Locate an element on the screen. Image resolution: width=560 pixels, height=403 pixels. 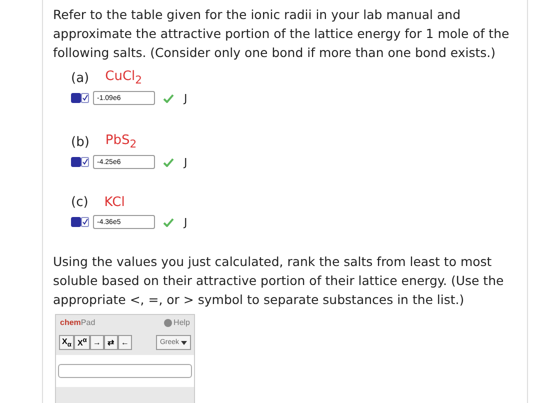
caret-icon is located at coordinates (184, 342).